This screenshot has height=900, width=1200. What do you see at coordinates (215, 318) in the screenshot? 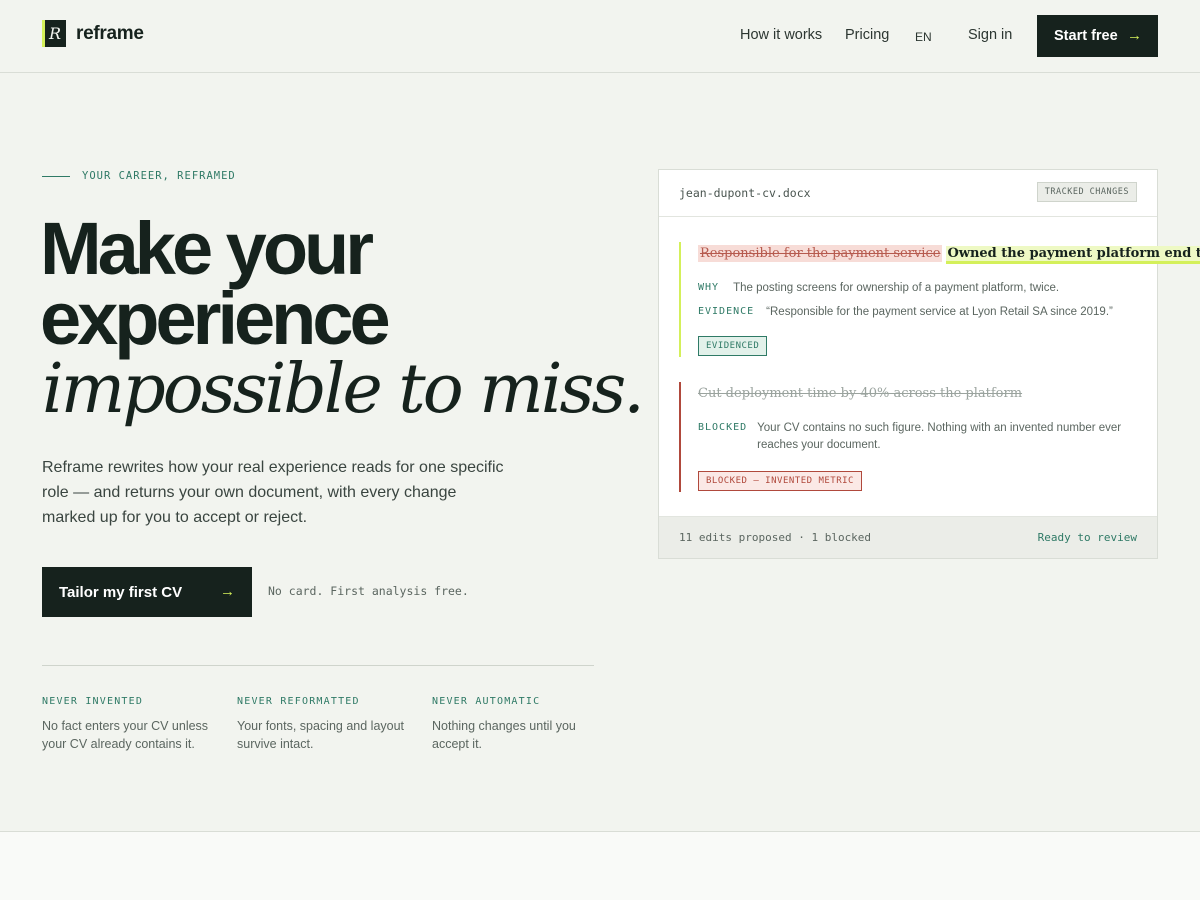
I see `hero-title-line-2: experience` at bounding box center [215, 318].